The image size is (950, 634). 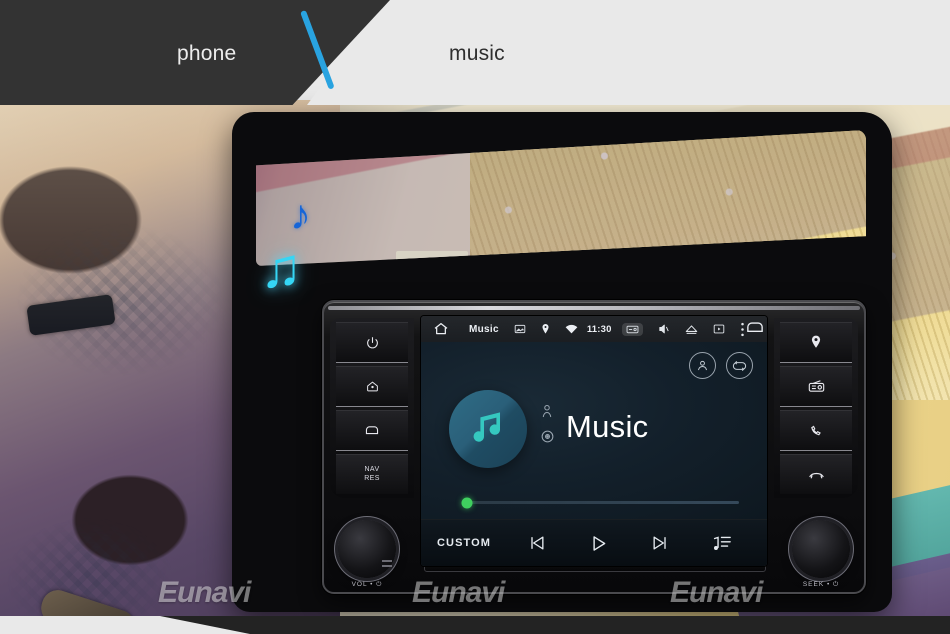 I want to click on nav-res-button: NAV RES, so click(x=372, y=474).